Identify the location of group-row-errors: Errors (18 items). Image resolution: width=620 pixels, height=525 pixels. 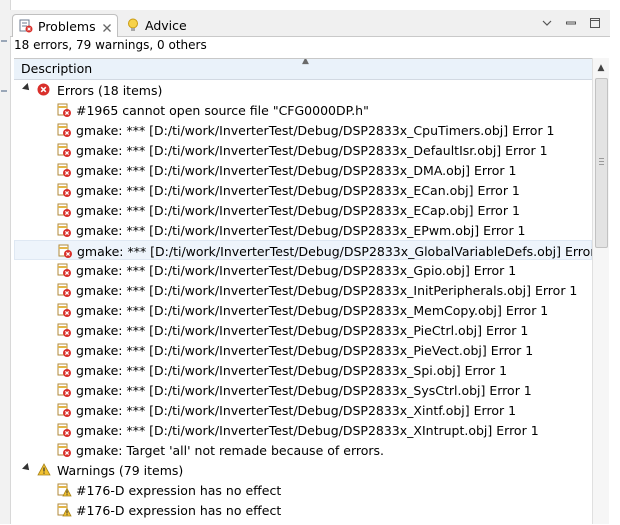
(303, 90).